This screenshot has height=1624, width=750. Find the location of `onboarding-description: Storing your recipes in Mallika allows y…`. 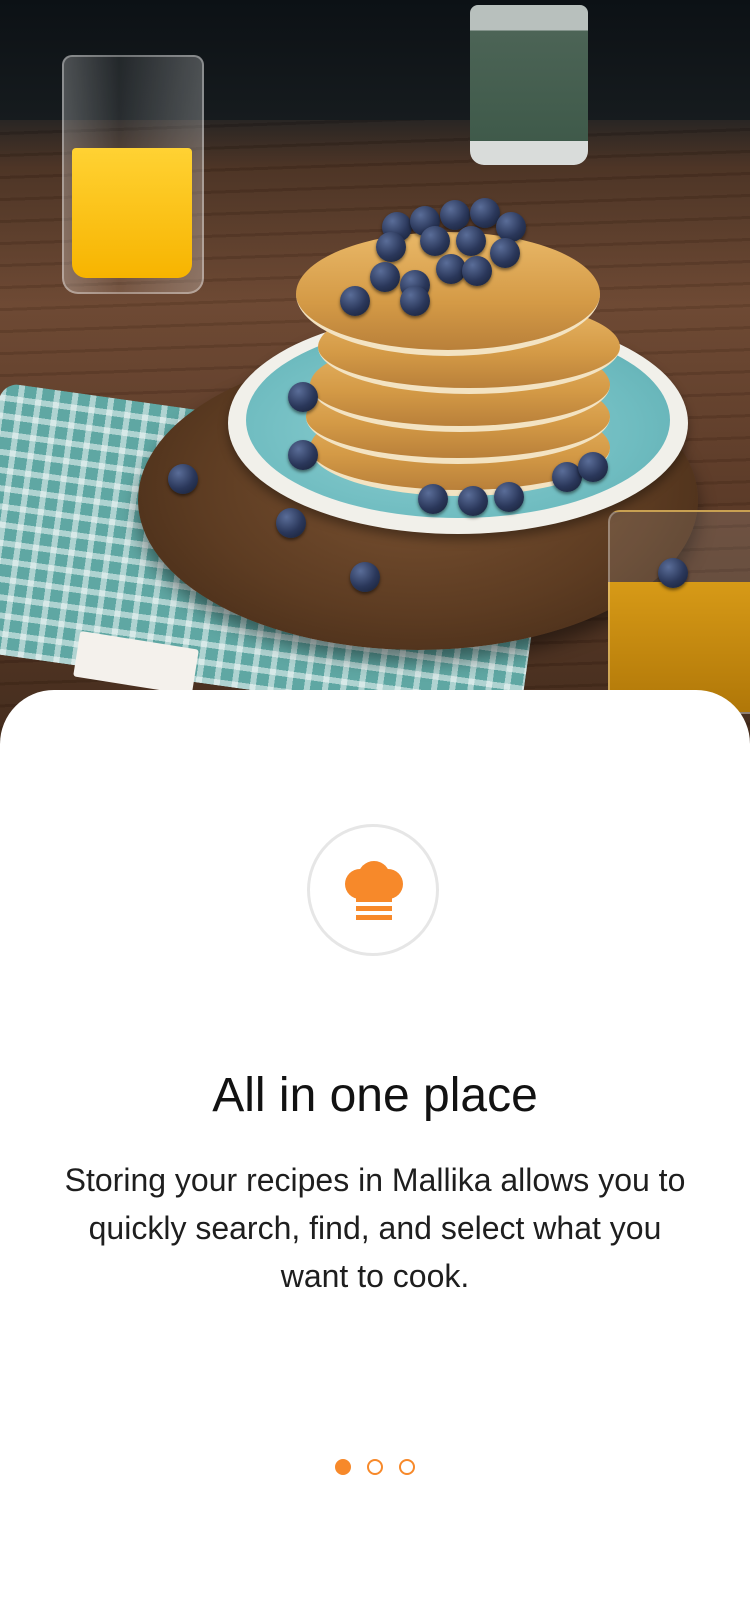

onboarding-description: Storing your recipes in Mallika allows y… is located at coordinates (375, 1228).